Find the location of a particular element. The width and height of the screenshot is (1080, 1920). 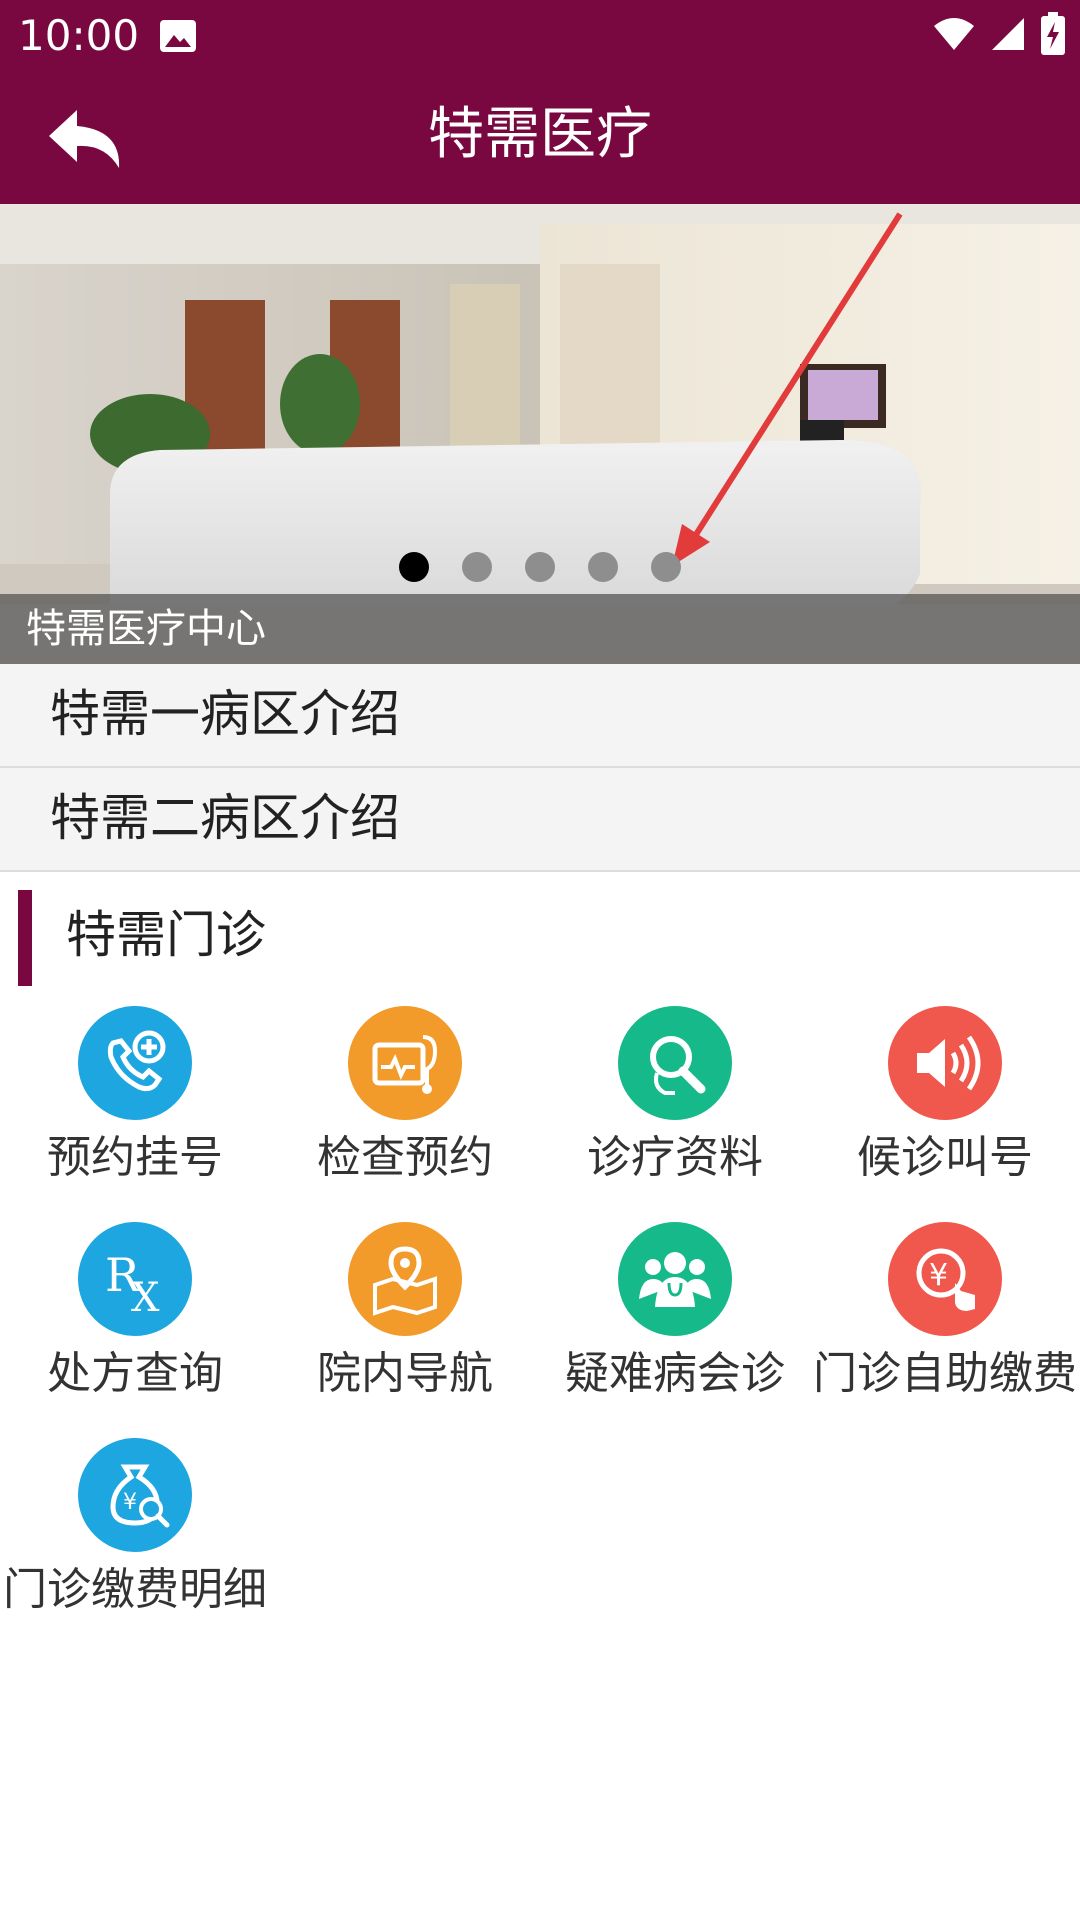

grid-item-label: 处方查询 is located at coordinates (135, 1373).